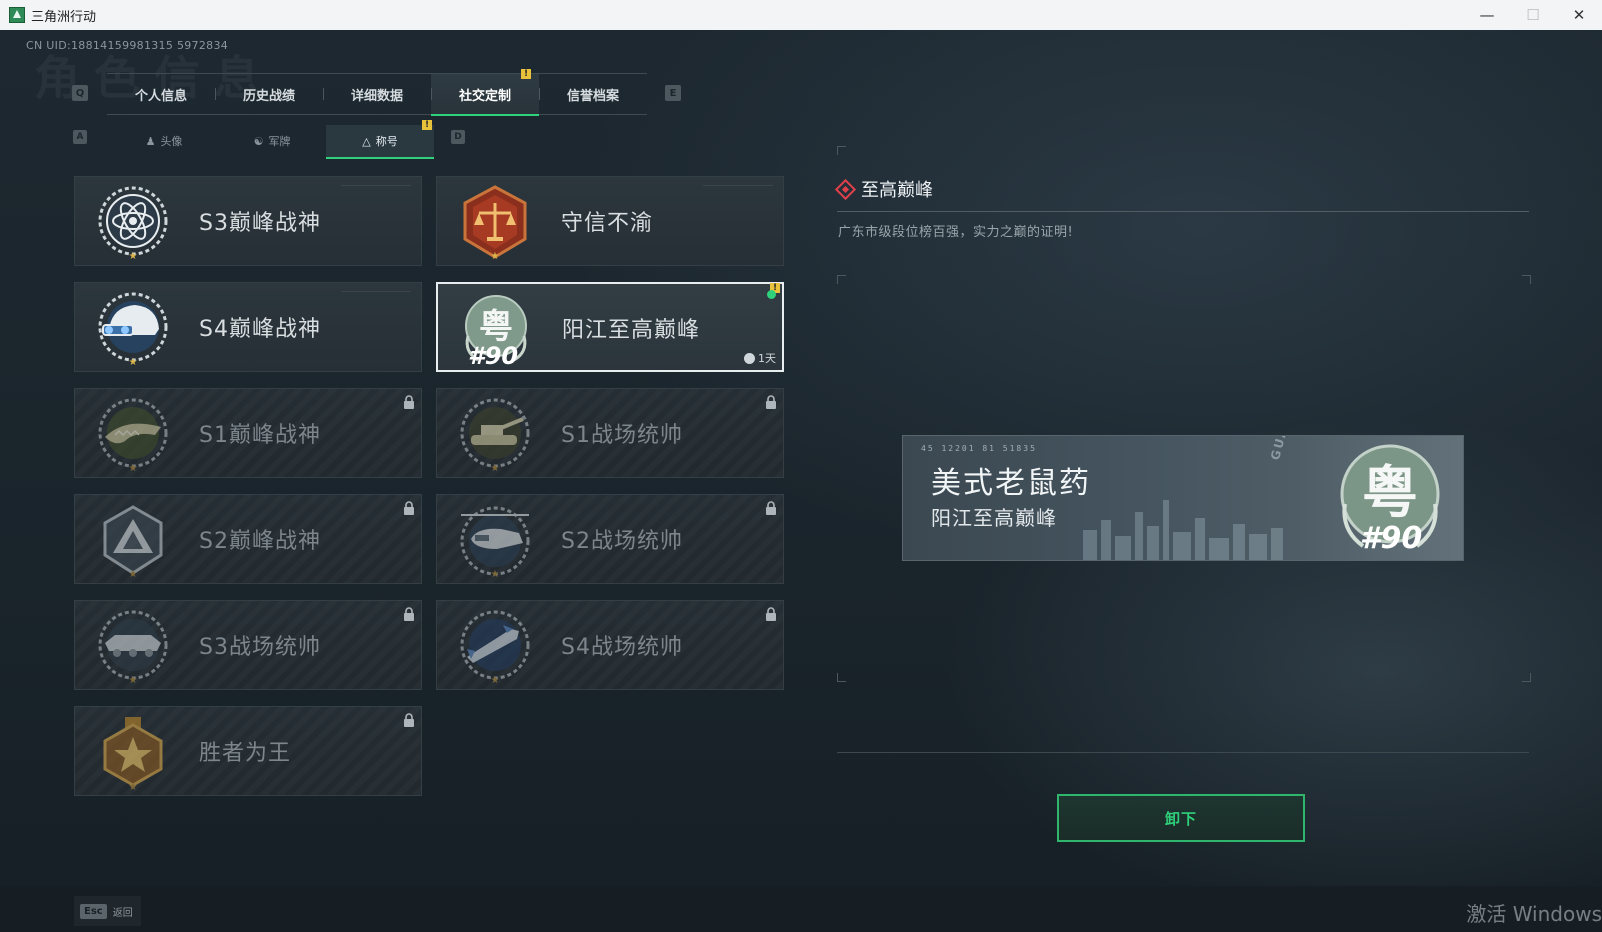 The image size is (1602, 932). I want to click on title-card-keep-faith: ★ 守信不渝, so click(610, 221).